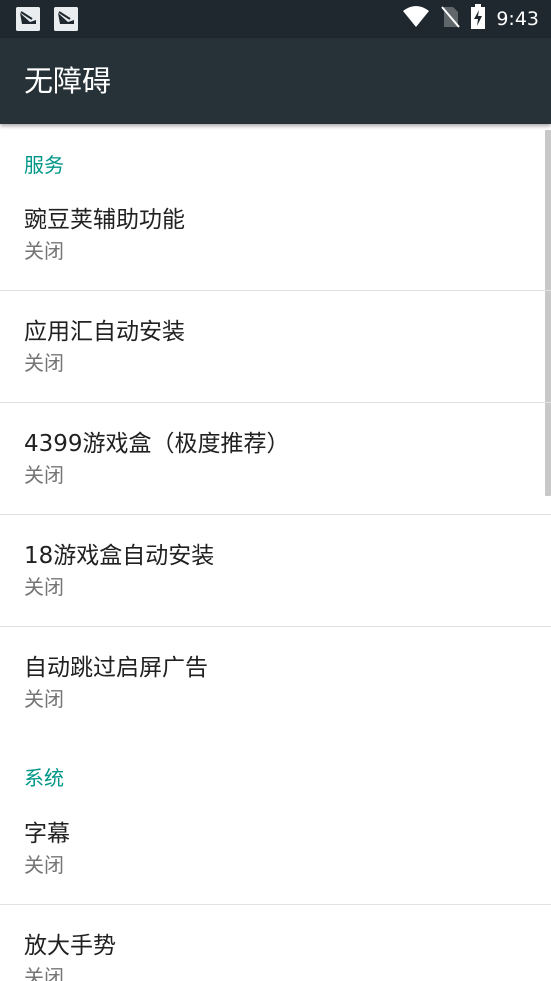 The width and height of the screenshot is (551, 981). Describe the element at coordinates (104, 332) in the screenshot. I see `item-title: 应用汇自动安装` at that location.